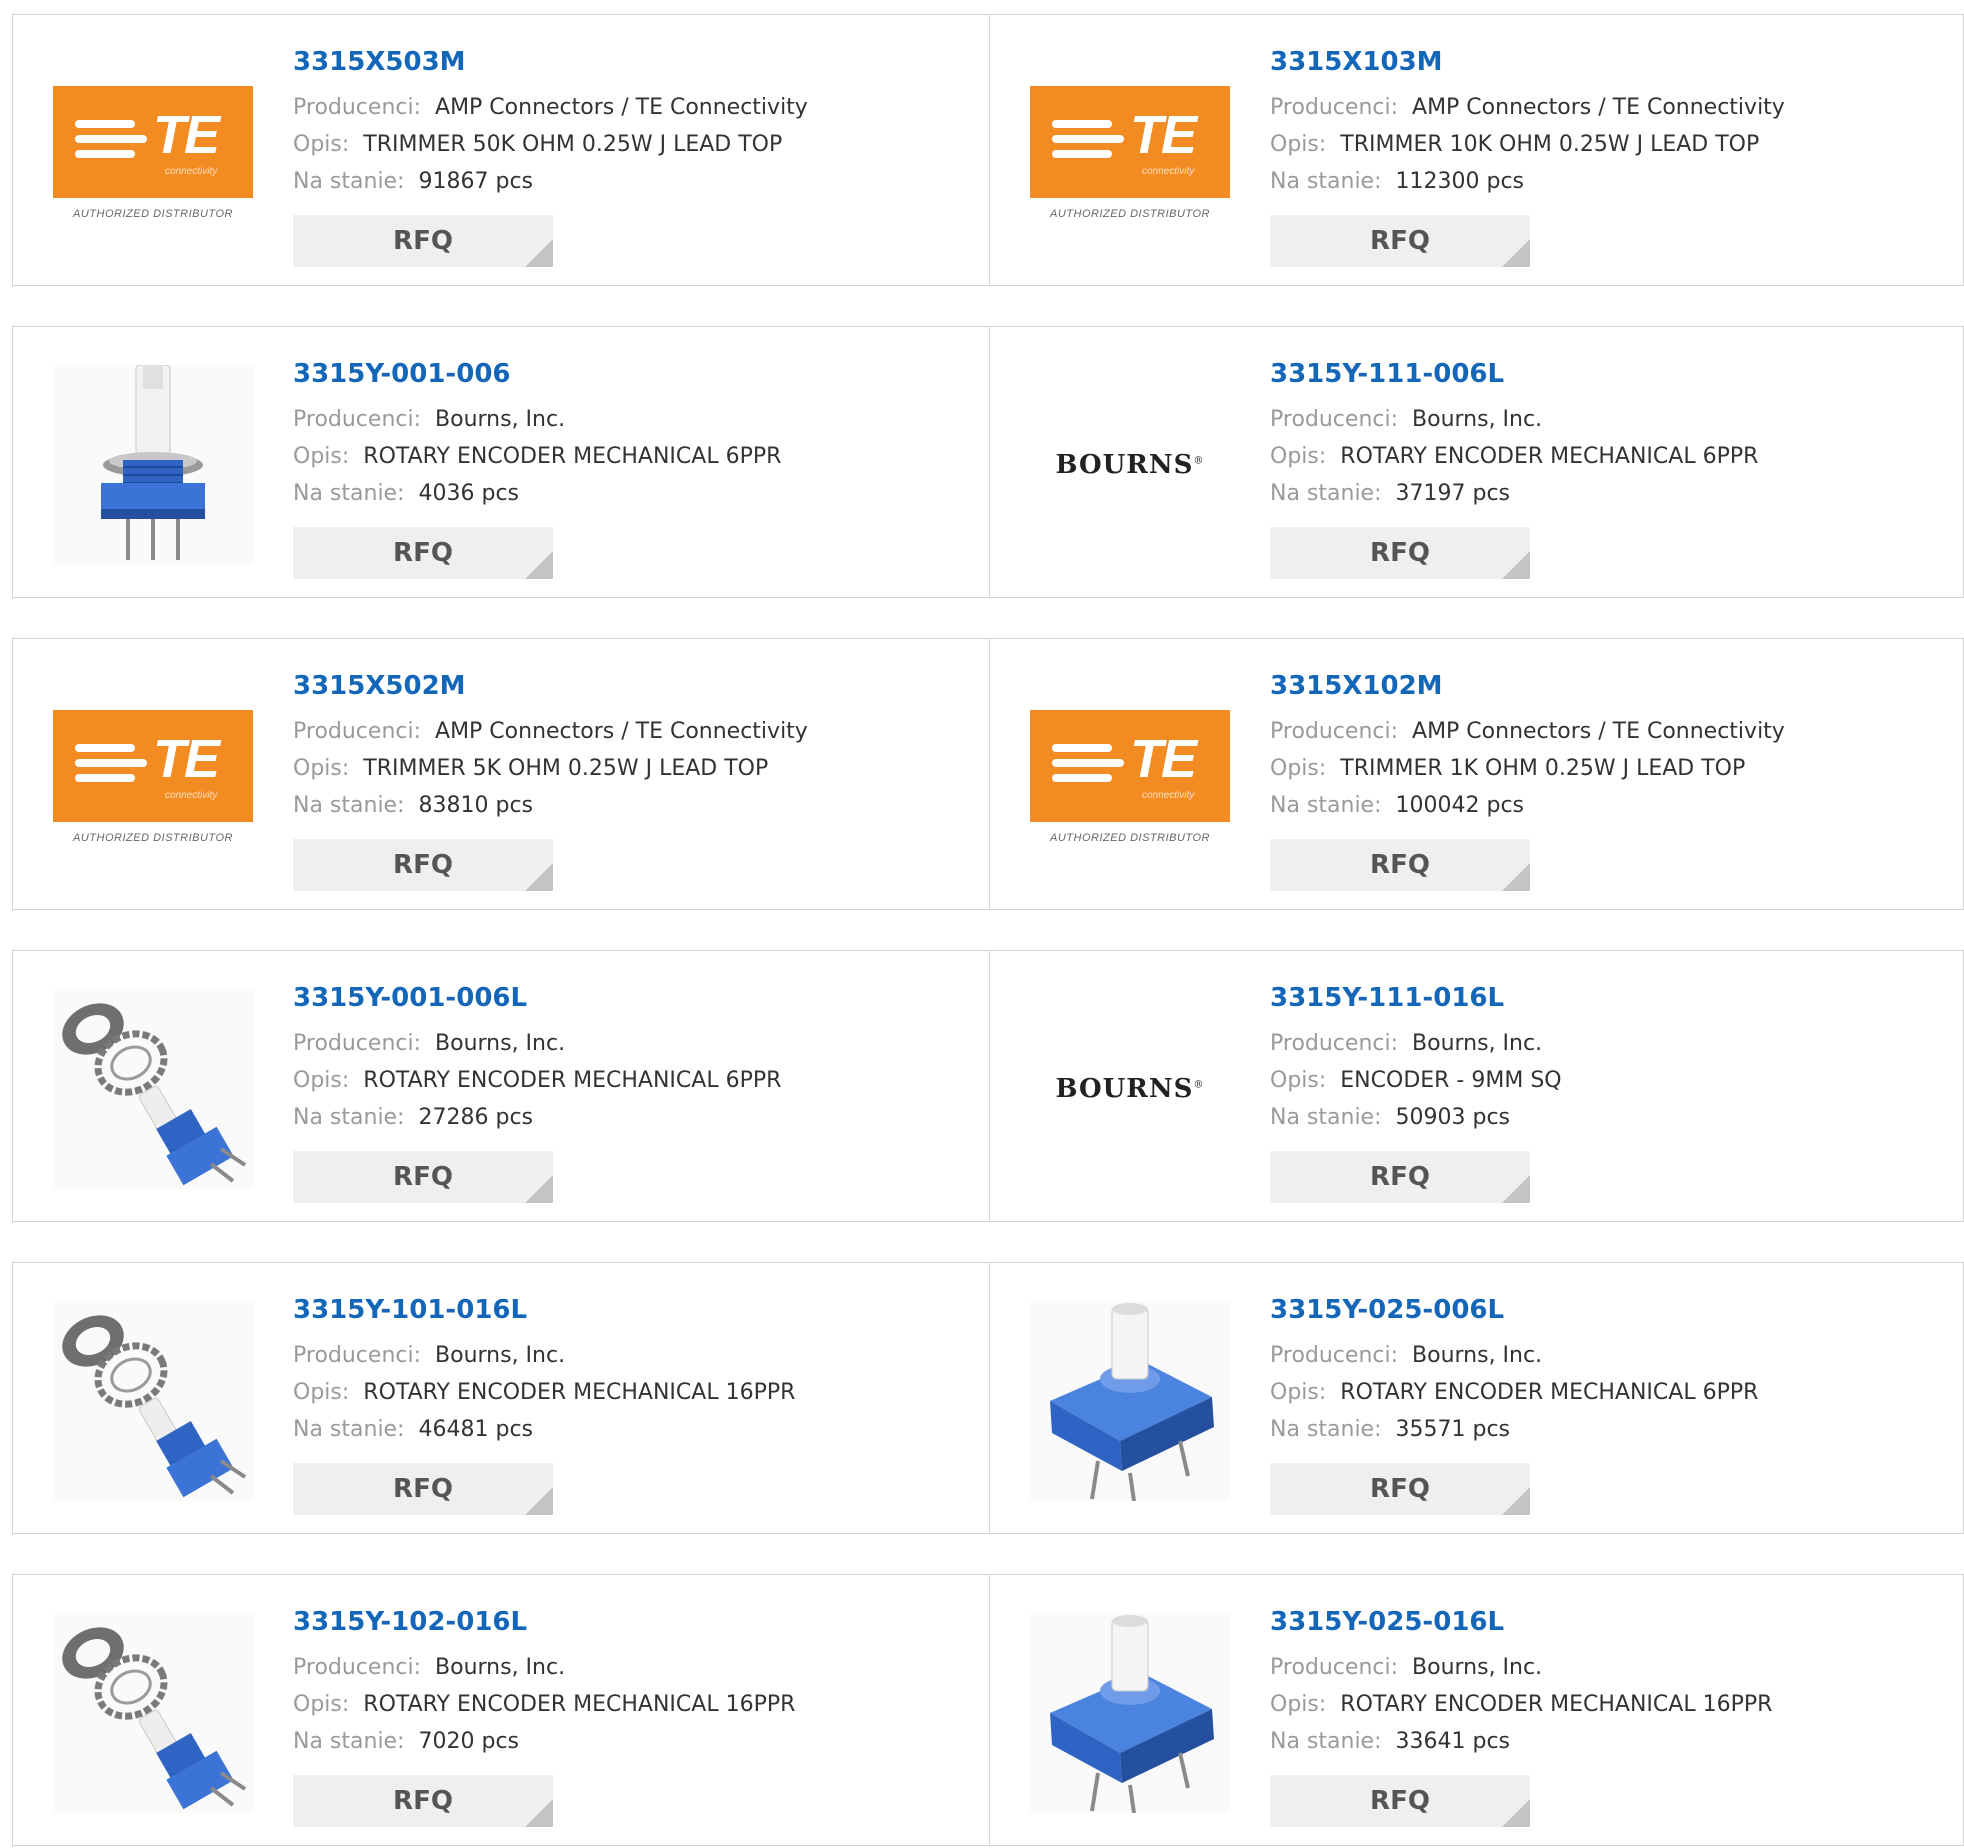 The image size is (1964, 1848). I want to click on part-number-link: 3315Y-102-016L, so click(544, 1622).